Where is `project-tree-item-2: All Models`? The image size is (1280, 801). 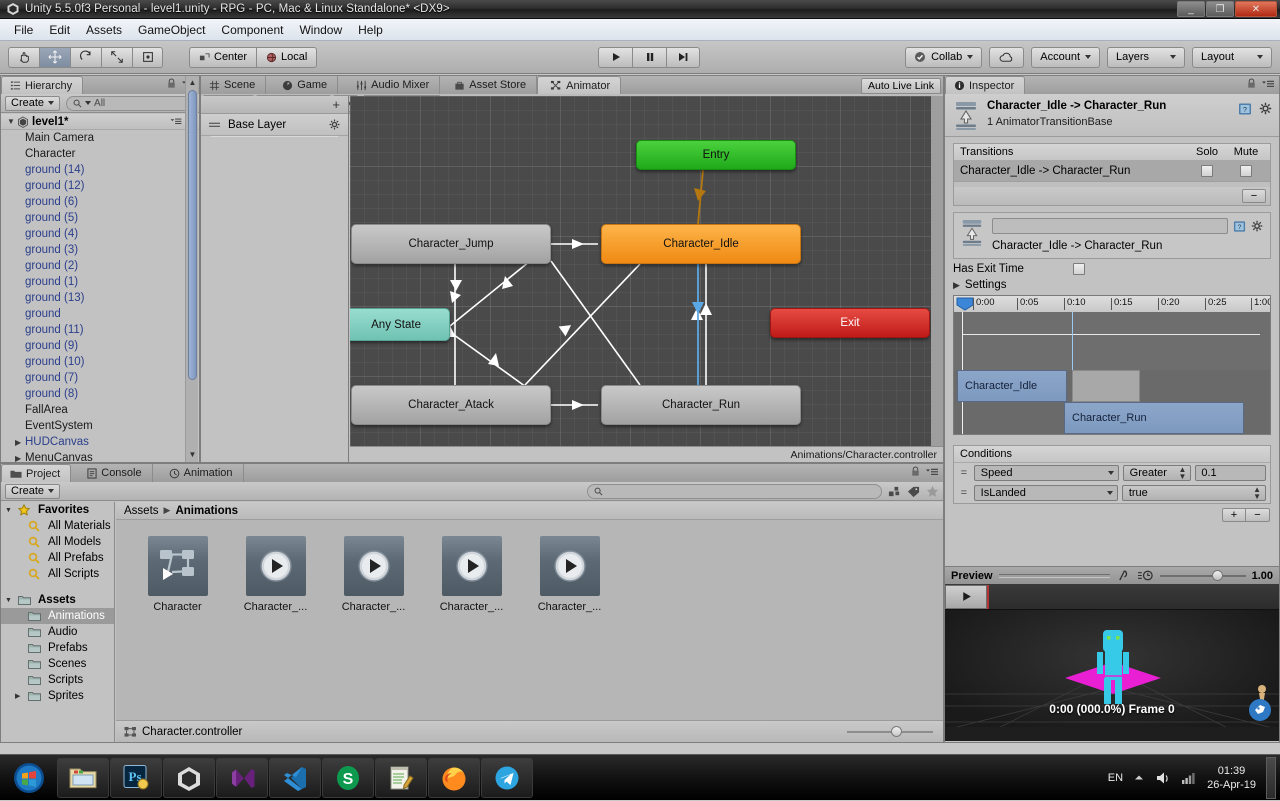 project-tree-item-2: All Models is located at coordinates (57, 542).